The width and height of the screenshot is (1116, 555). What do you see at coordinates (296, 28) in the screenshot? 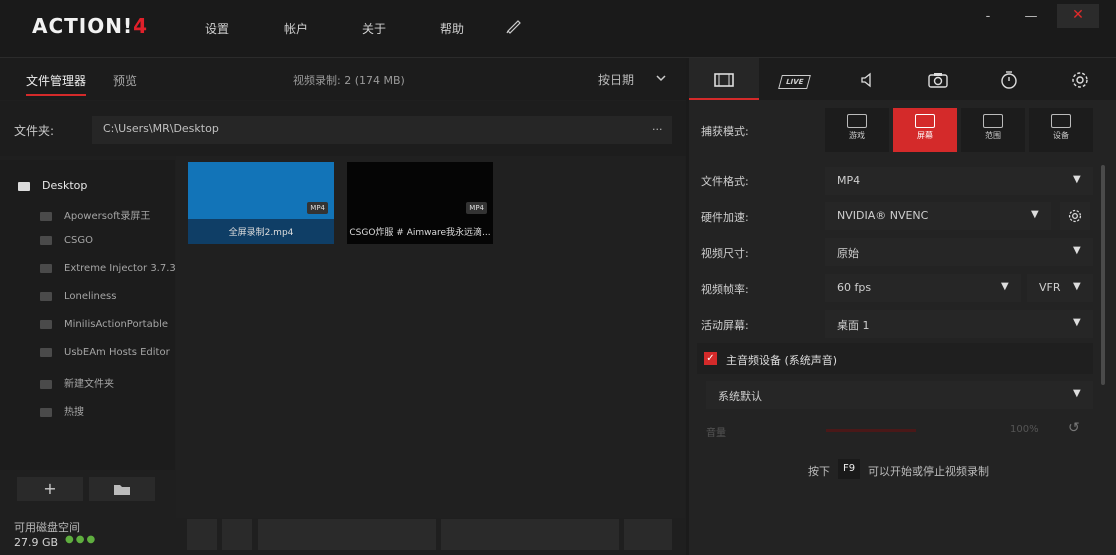
I see `menu-account: 帐户` at bounding box center [296, 28].